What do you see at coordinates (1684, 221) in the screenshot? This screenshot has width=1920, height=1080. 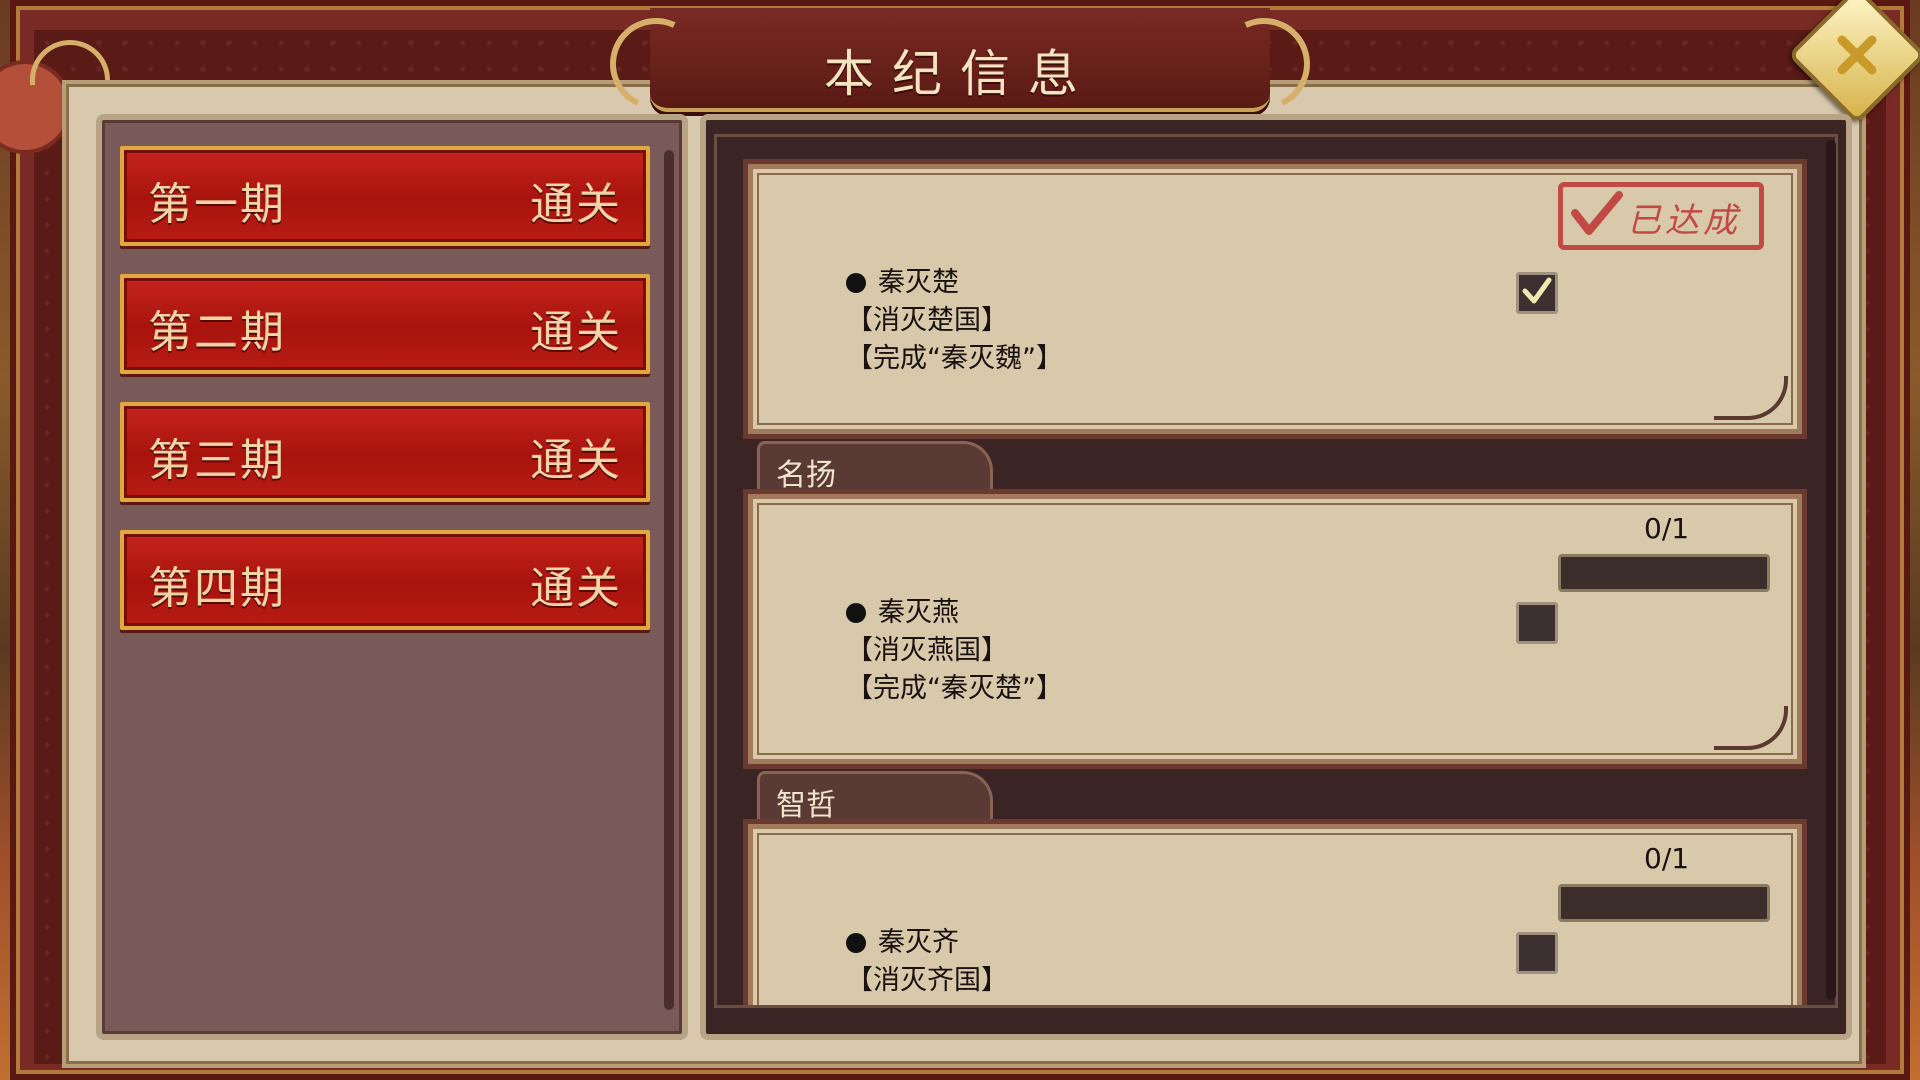 I see `stamp-text: 已达成` at bounding box center [1684, 221].